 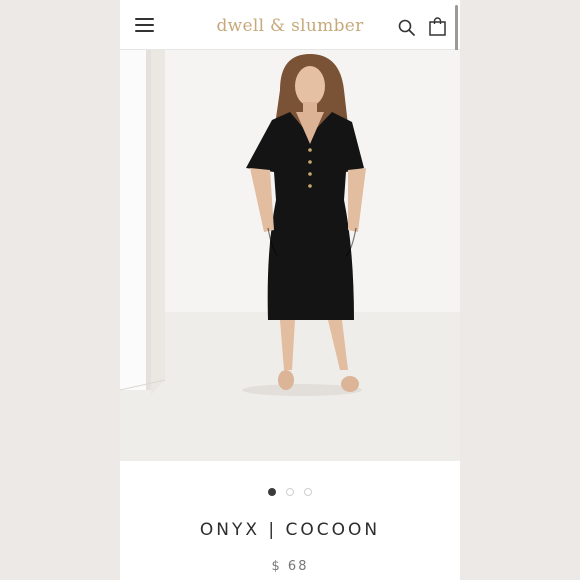 What do you see at coordinates (290, 566) in the screenshot?
I see `product-price: $ 68` at bounding box center [290, 566].